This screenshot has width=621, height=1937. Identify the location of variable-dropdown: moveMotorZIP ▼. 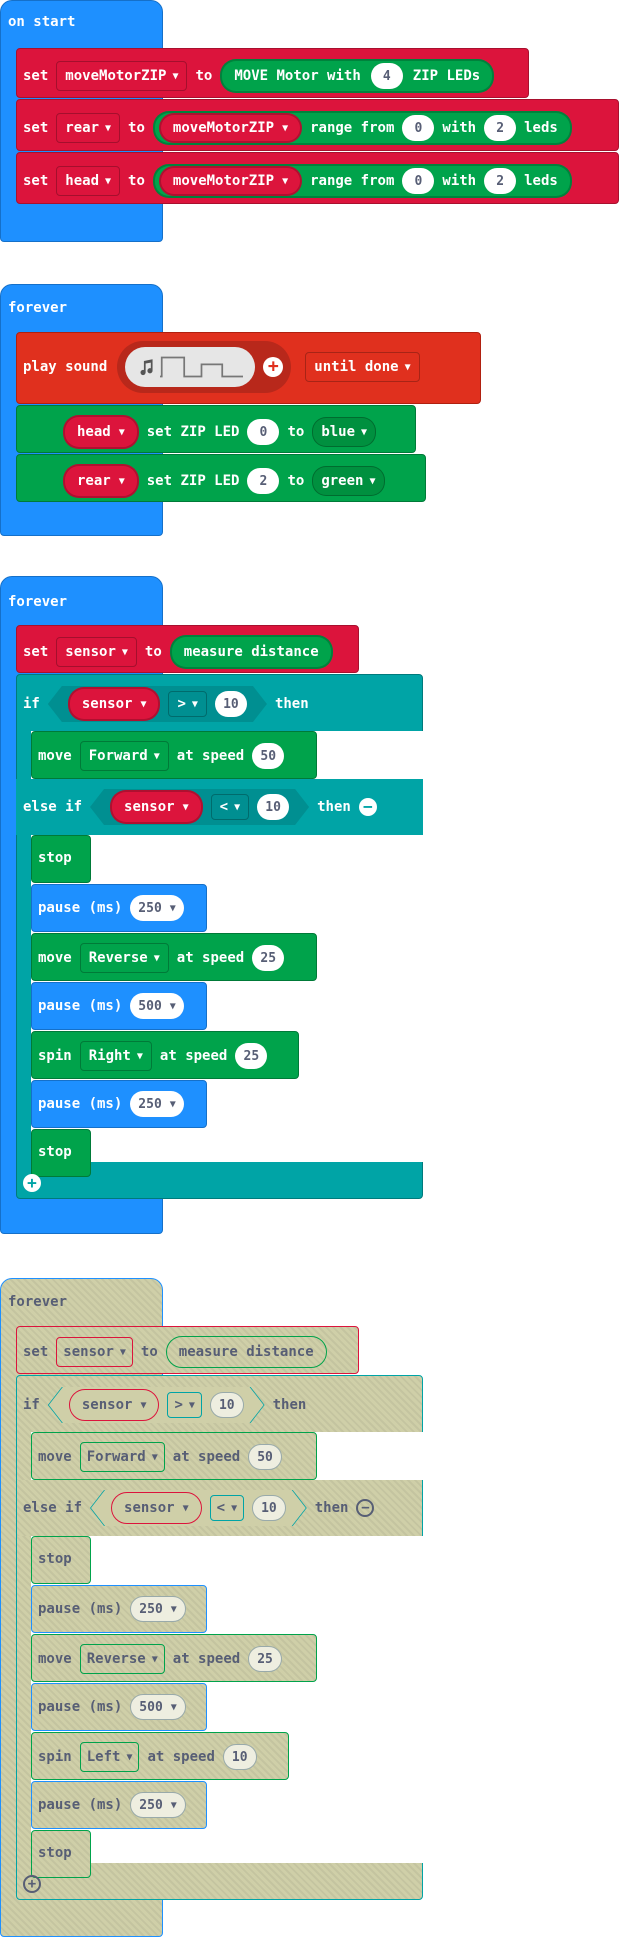
(122, 76).